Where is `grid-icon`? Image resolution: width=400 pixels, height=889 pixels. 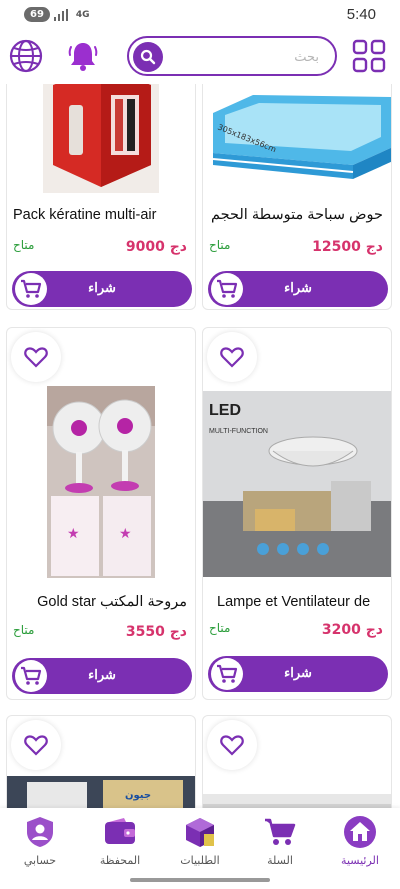
grid-icon is located at coordinates (369, 56).